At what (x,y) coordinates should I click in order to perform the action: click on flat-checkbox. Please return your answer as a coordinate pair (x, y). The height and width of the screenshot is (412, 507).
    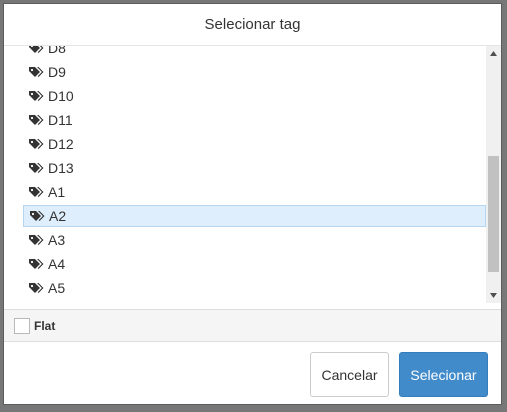
    Looking at the image, I should click on (22, 325).